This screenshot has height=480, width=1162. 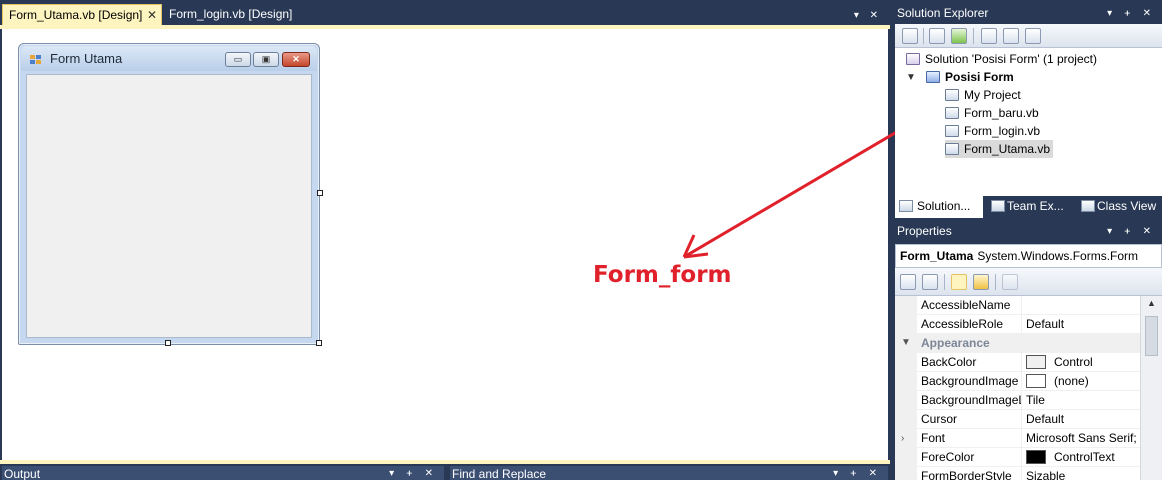 I want to click on tab-label: Class View, so click(x=1127, y=206).